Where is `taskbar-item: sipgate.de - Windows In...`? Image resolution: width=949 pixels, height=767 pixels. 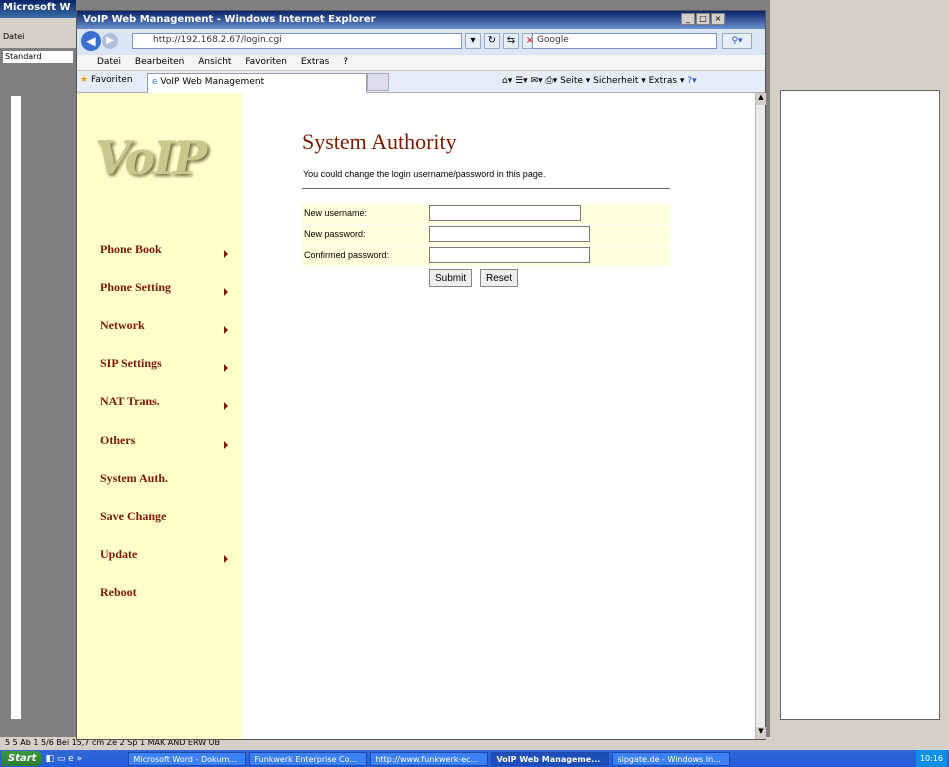
taskbar-item: sipgate.de - Windows In... is located at coordinates (671, 758).